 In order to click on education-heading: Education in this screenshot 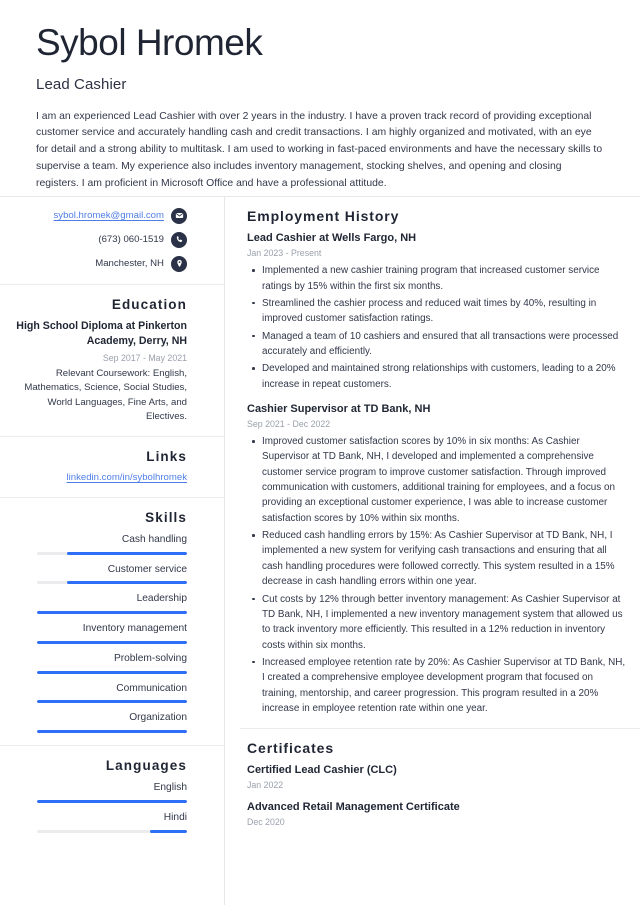, I will do `click(149, 304)`.